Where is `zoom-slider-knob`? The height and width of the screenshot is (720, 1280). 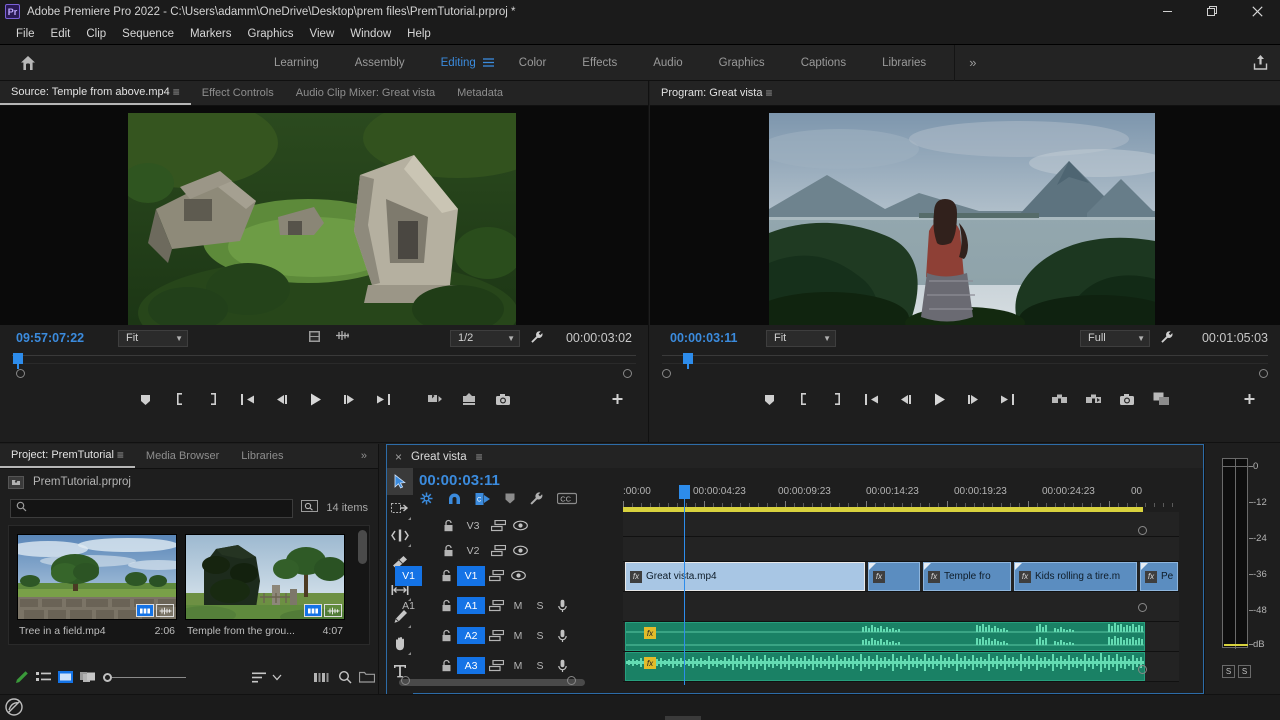
zoom-slider-knob is located at coordinates (107, 677).